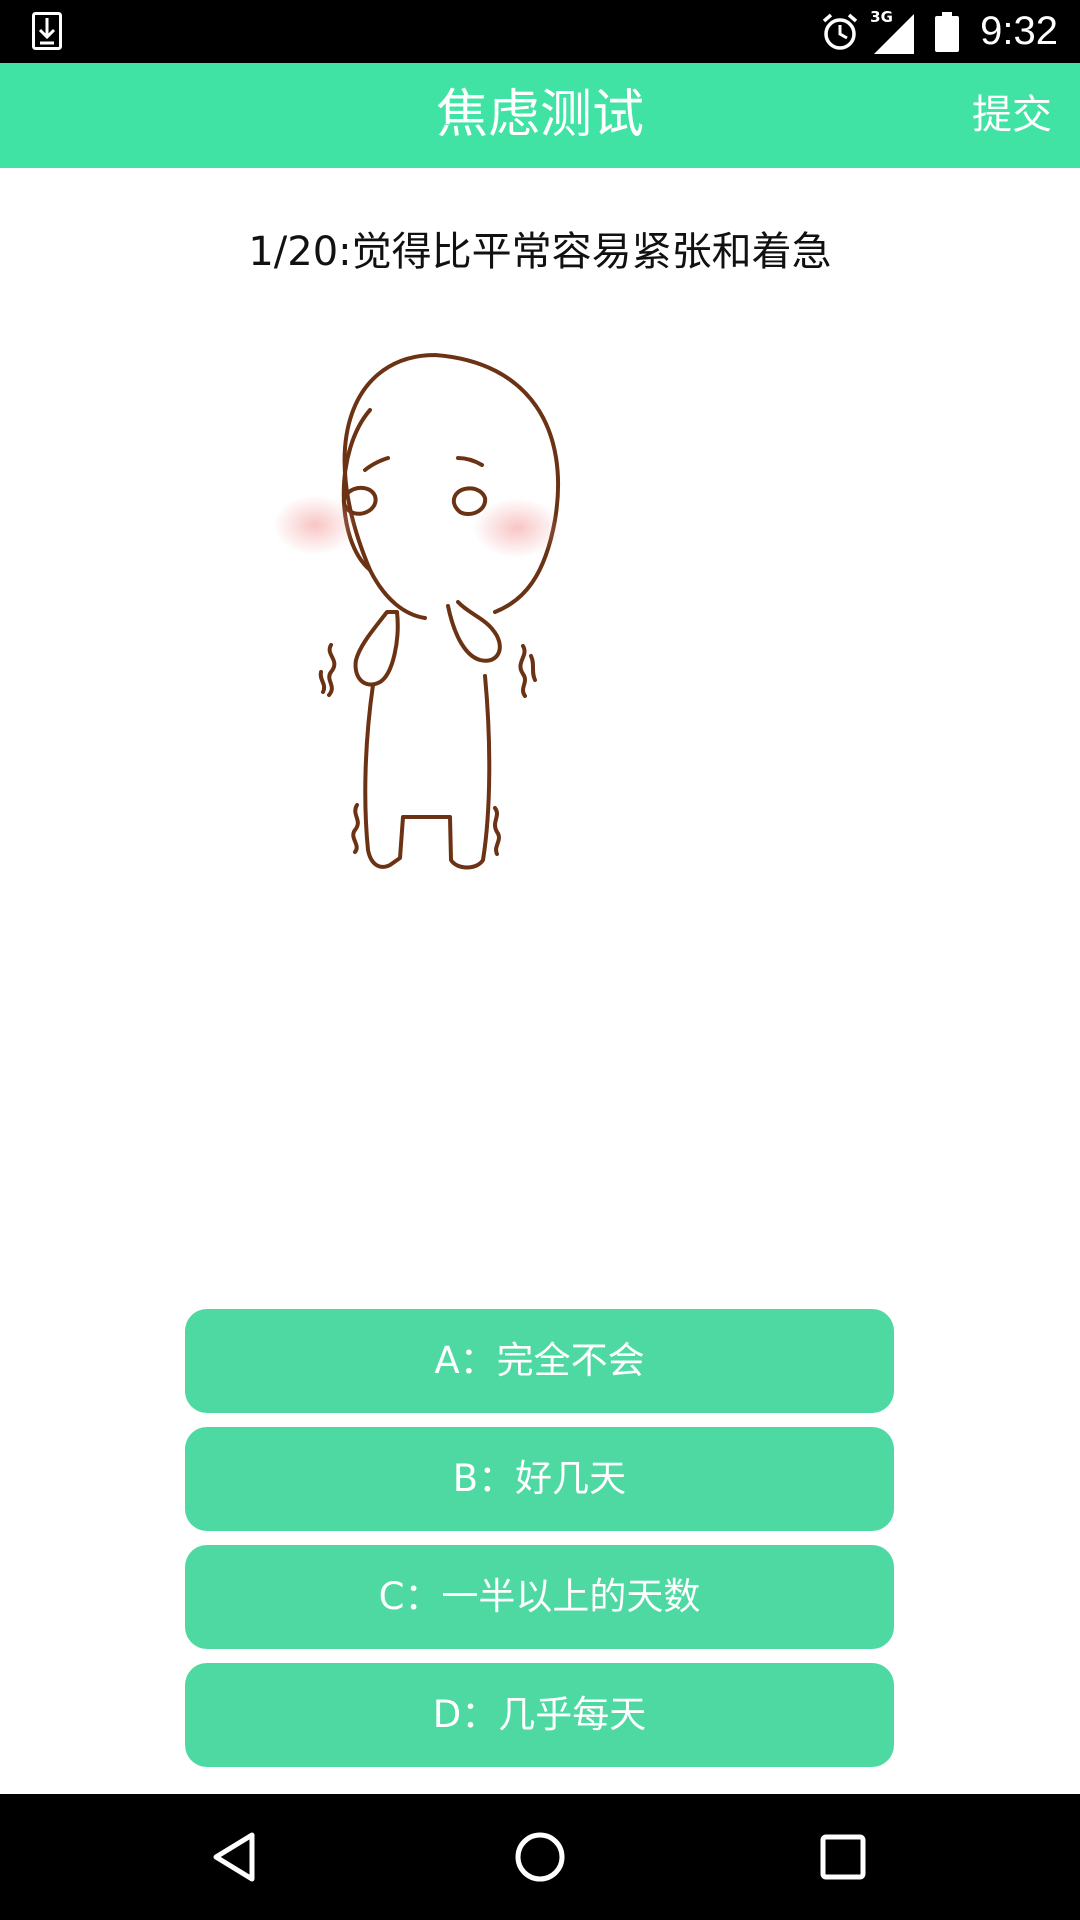 The image size is (1080, 1920). I want to click on option-c-button: C：一半以上的天数, so click(539, 1597).